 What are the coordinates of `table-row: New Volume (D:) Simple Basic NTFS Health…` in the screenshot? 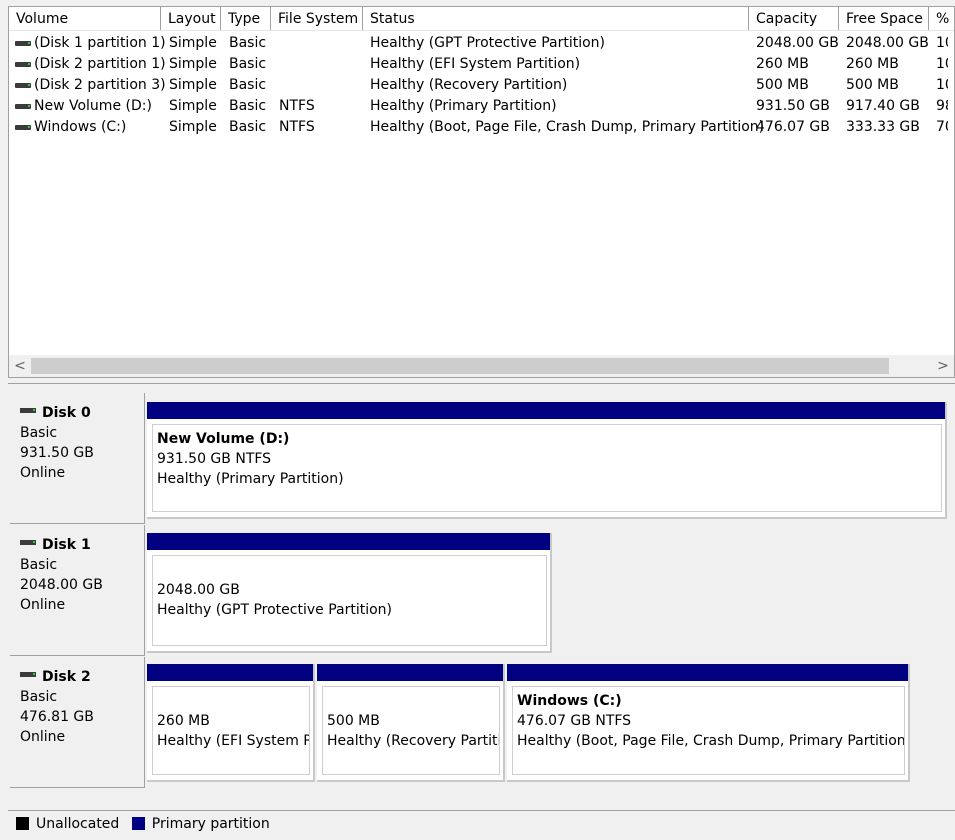 It's located at (481, 106).